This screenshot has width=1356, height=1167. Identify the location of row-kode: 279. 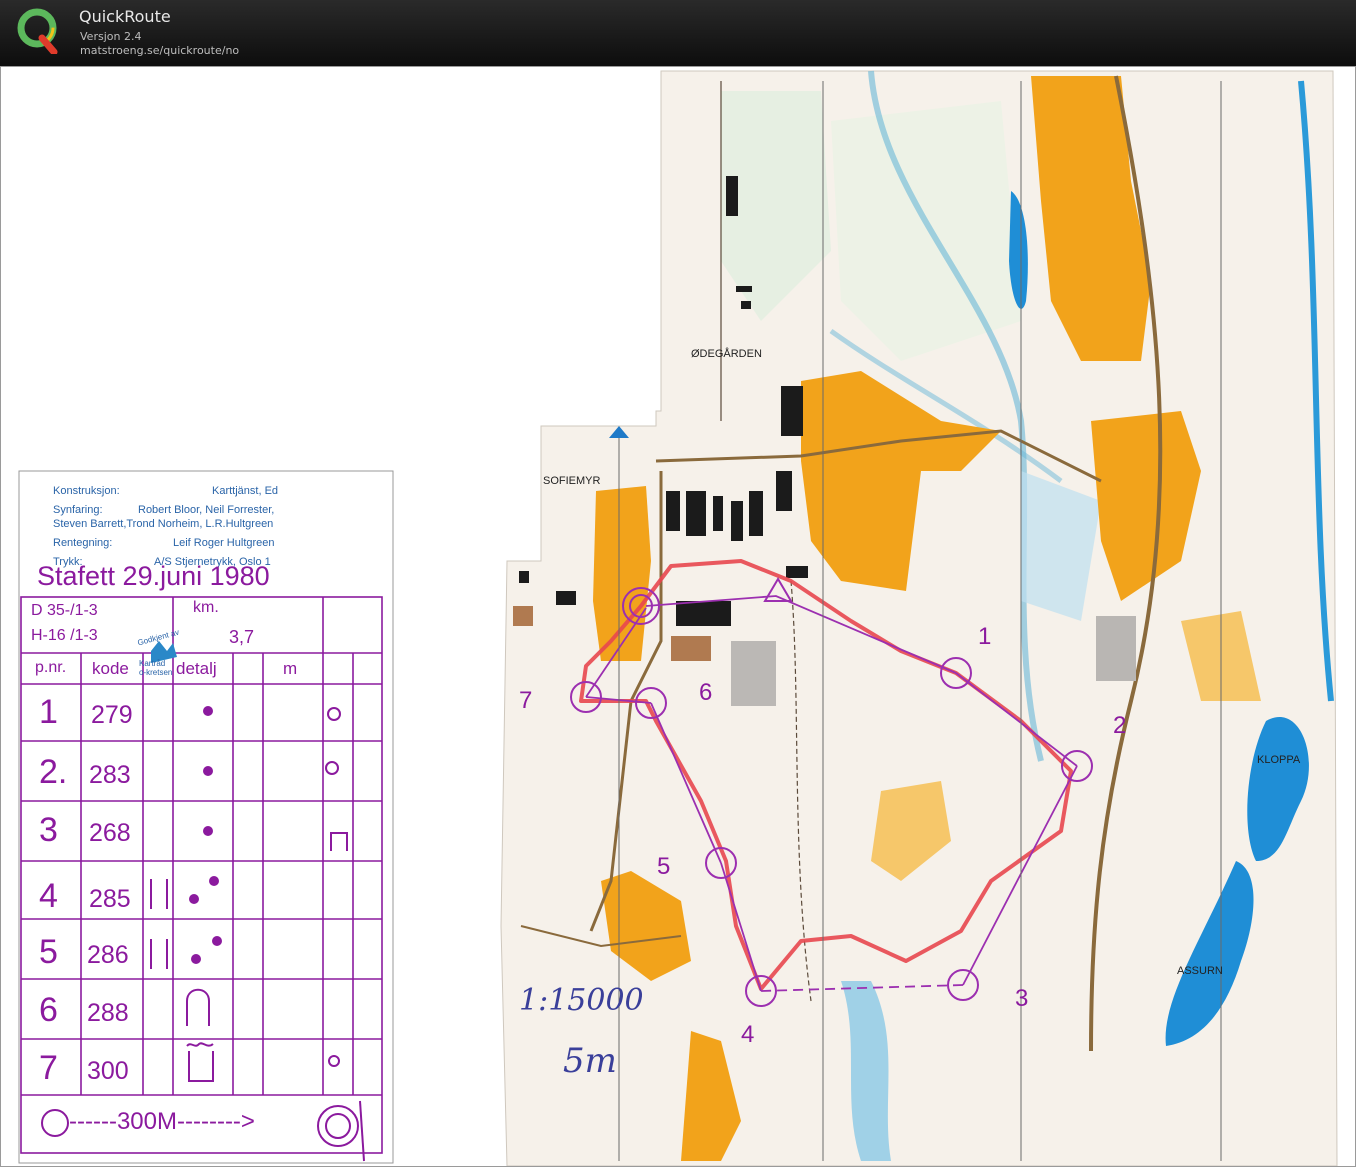
(112, 715).